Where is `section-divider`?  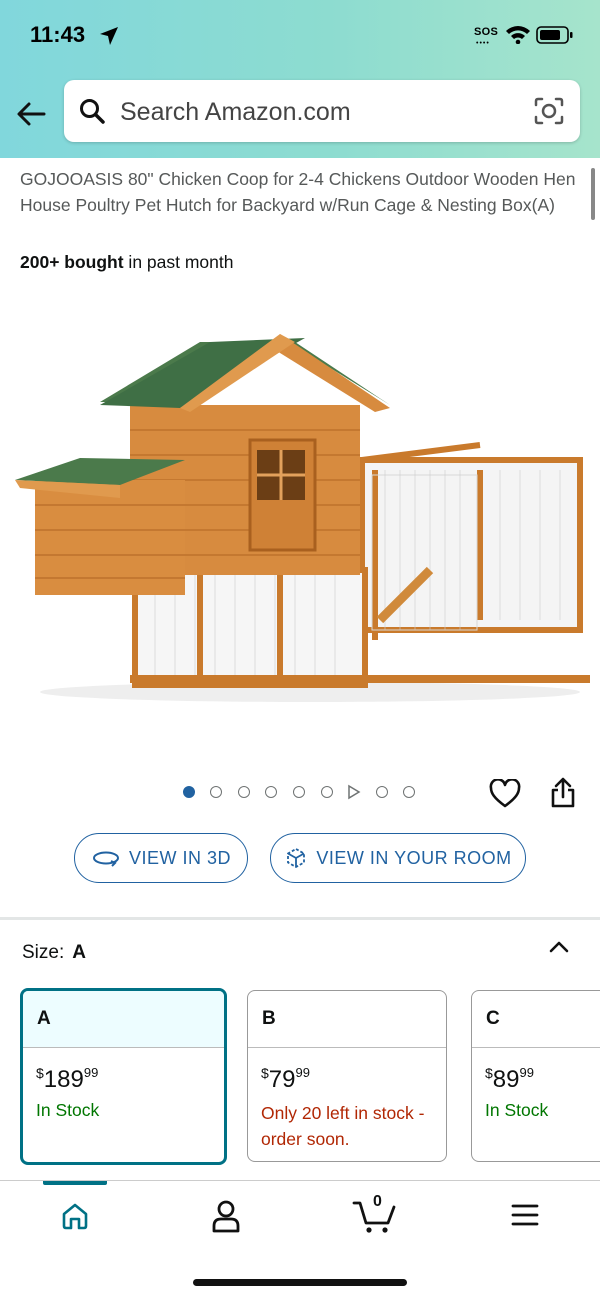 section-divider is located at coordinates (300, 918).